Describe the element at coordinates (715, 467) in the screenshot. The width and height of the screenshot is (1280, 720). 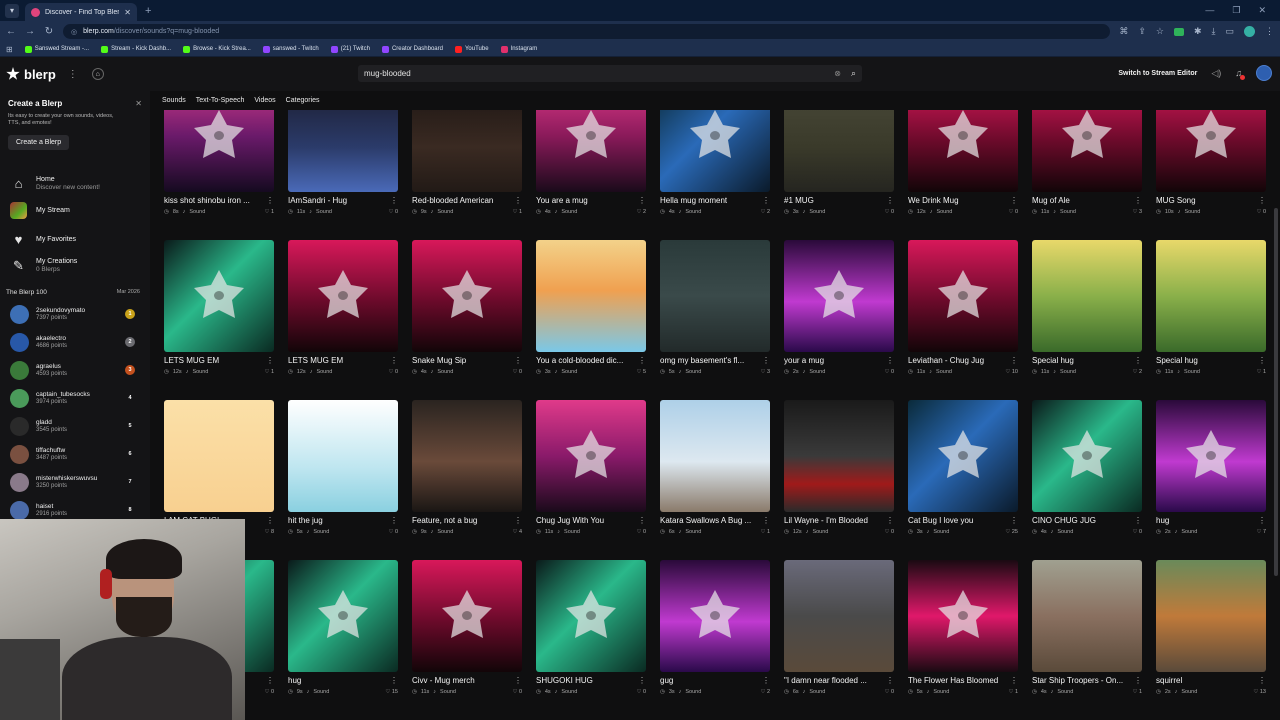
I see `sound-card: Katara Swallows A Bug ... ⋮ ◷ 6s ♪ Sound ♡ 1` at that location.